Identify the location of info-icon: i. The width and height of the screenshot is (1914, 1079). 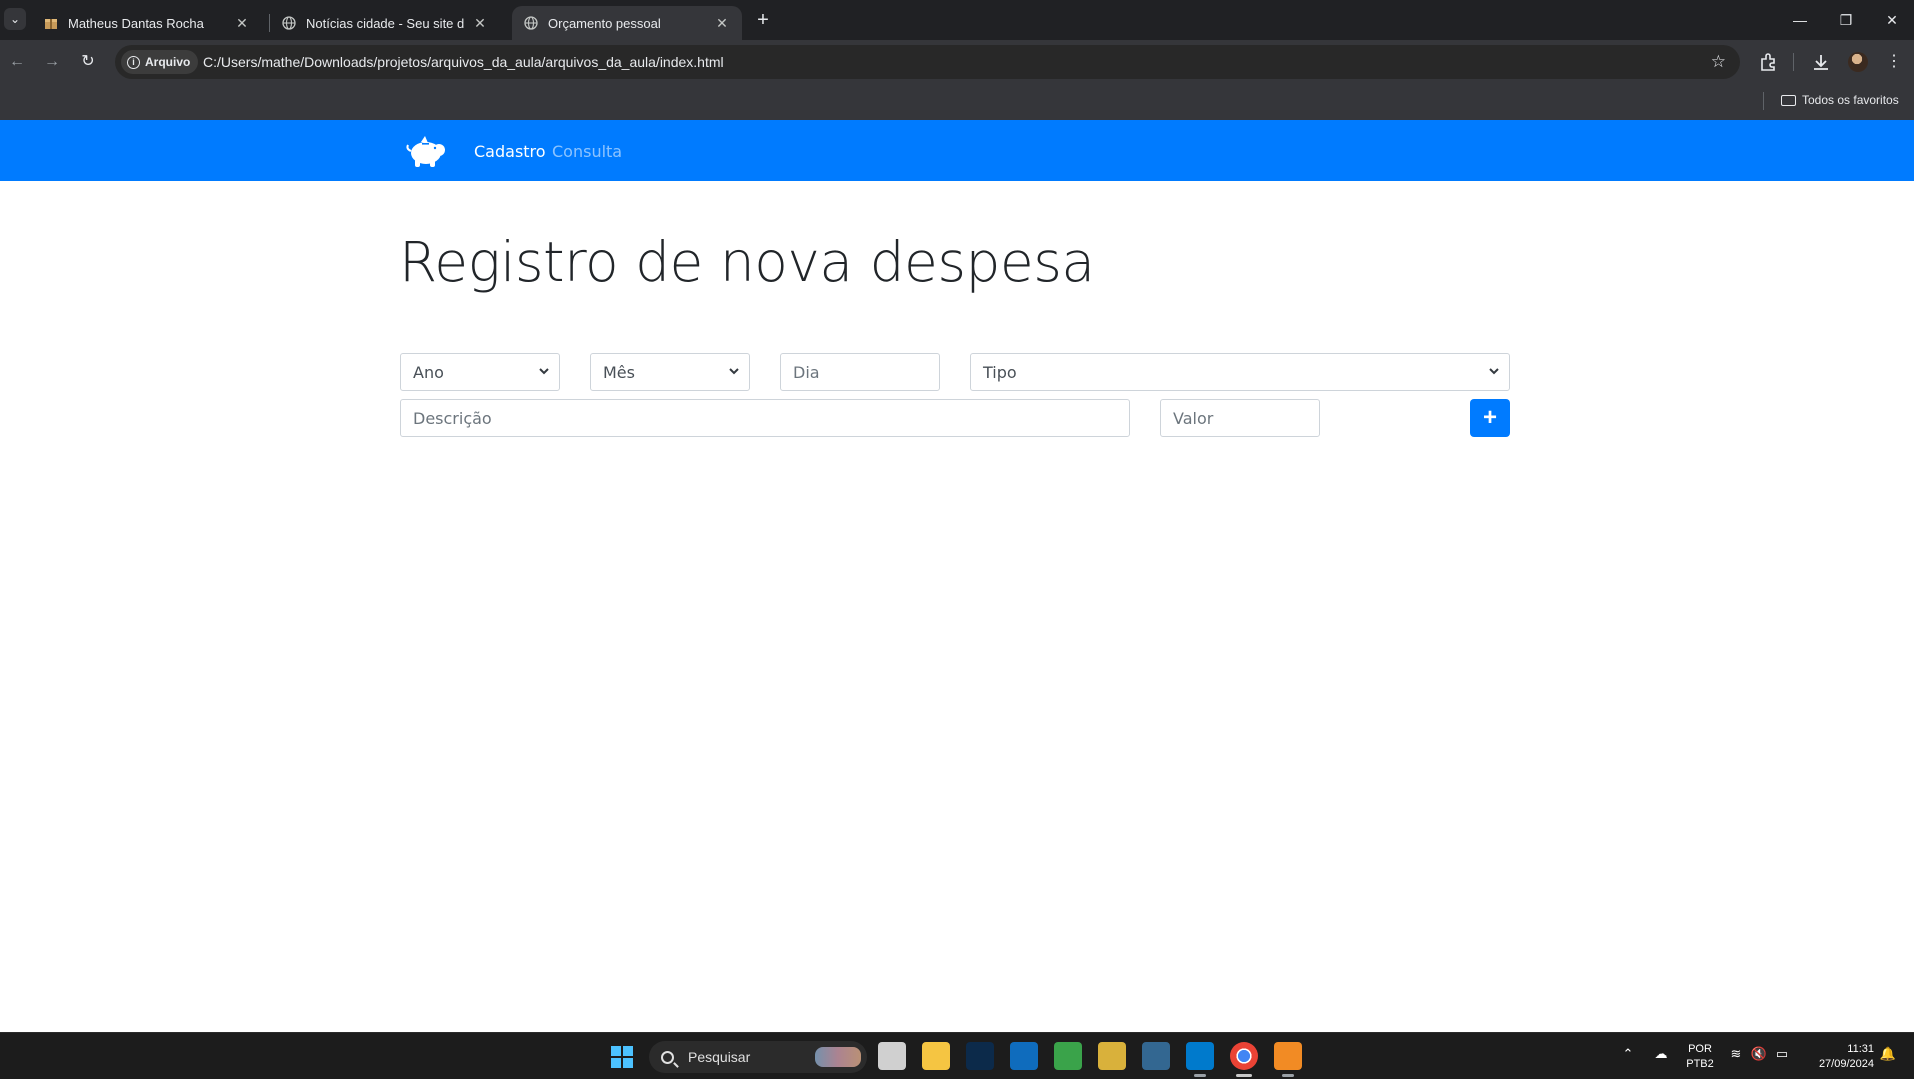
(133, 62).